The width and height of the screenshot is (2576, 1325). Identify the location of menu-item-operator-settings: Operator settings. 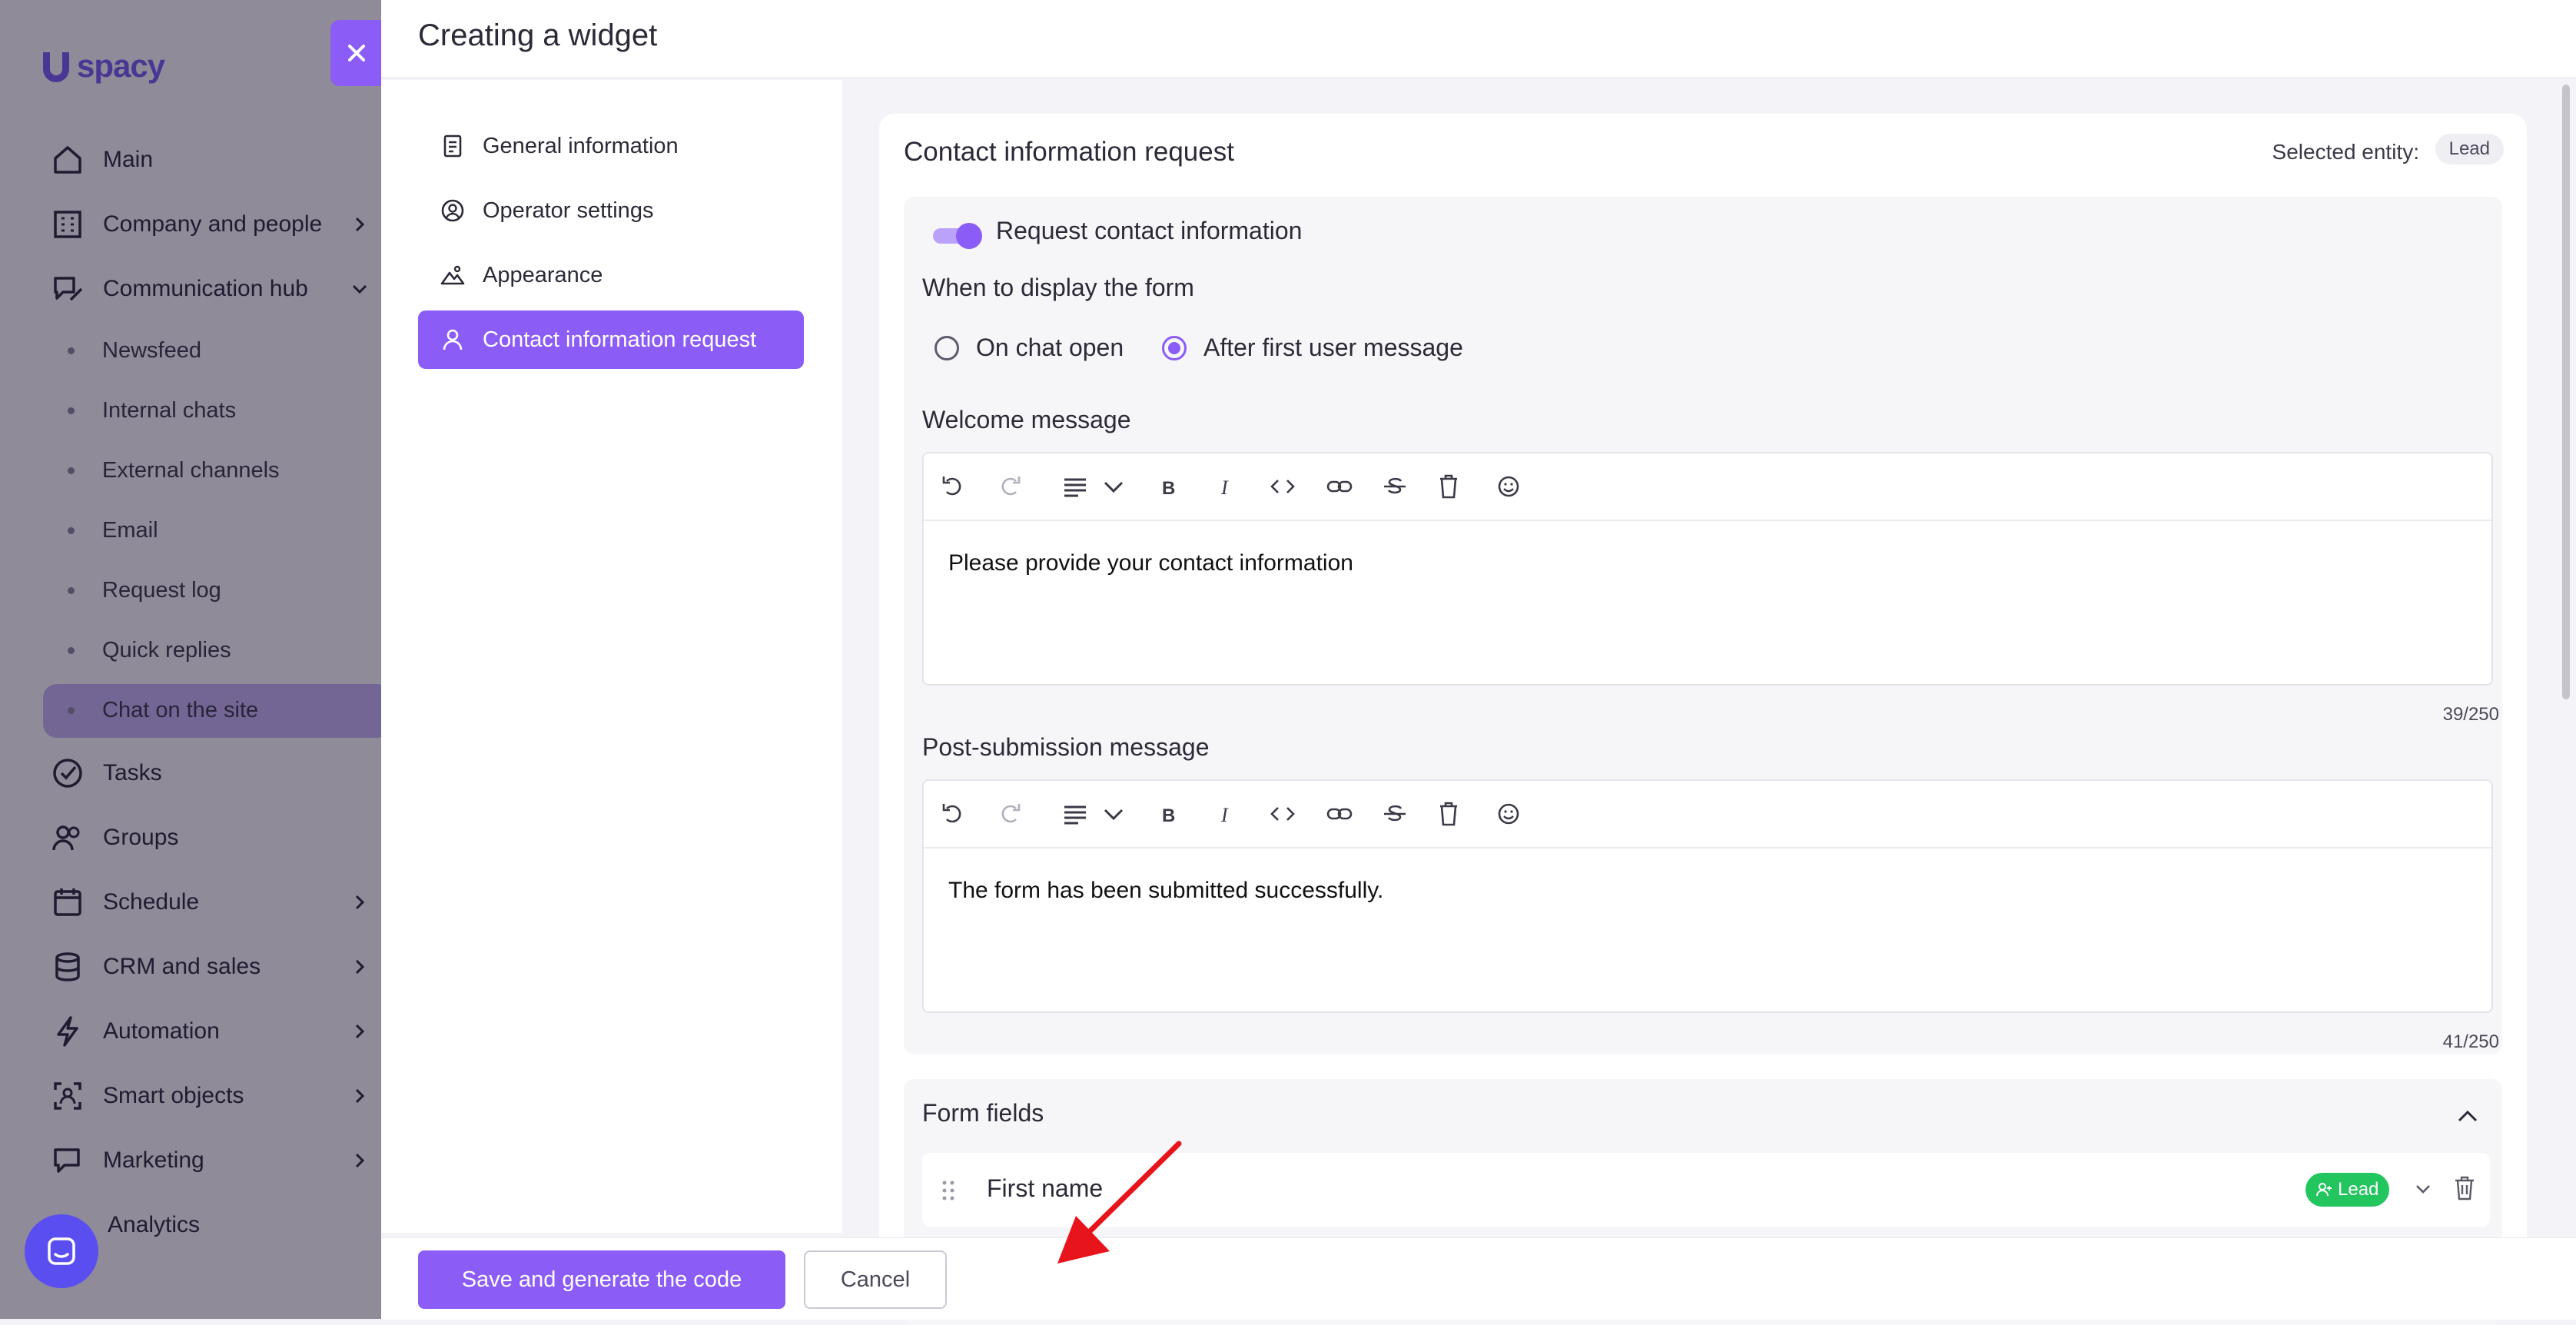
(611, 211).